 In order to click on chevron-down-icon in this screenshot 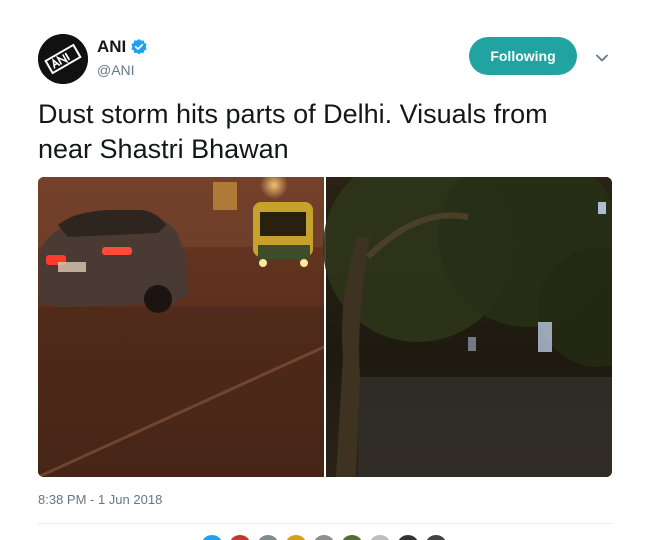, I will do `click(602, 58)`.